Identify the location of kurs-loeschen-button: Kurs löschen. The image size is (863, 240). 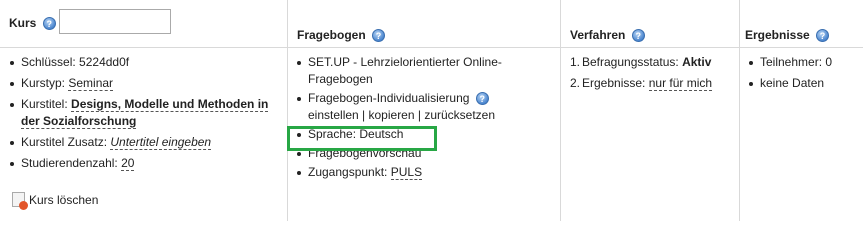
(55, 201).